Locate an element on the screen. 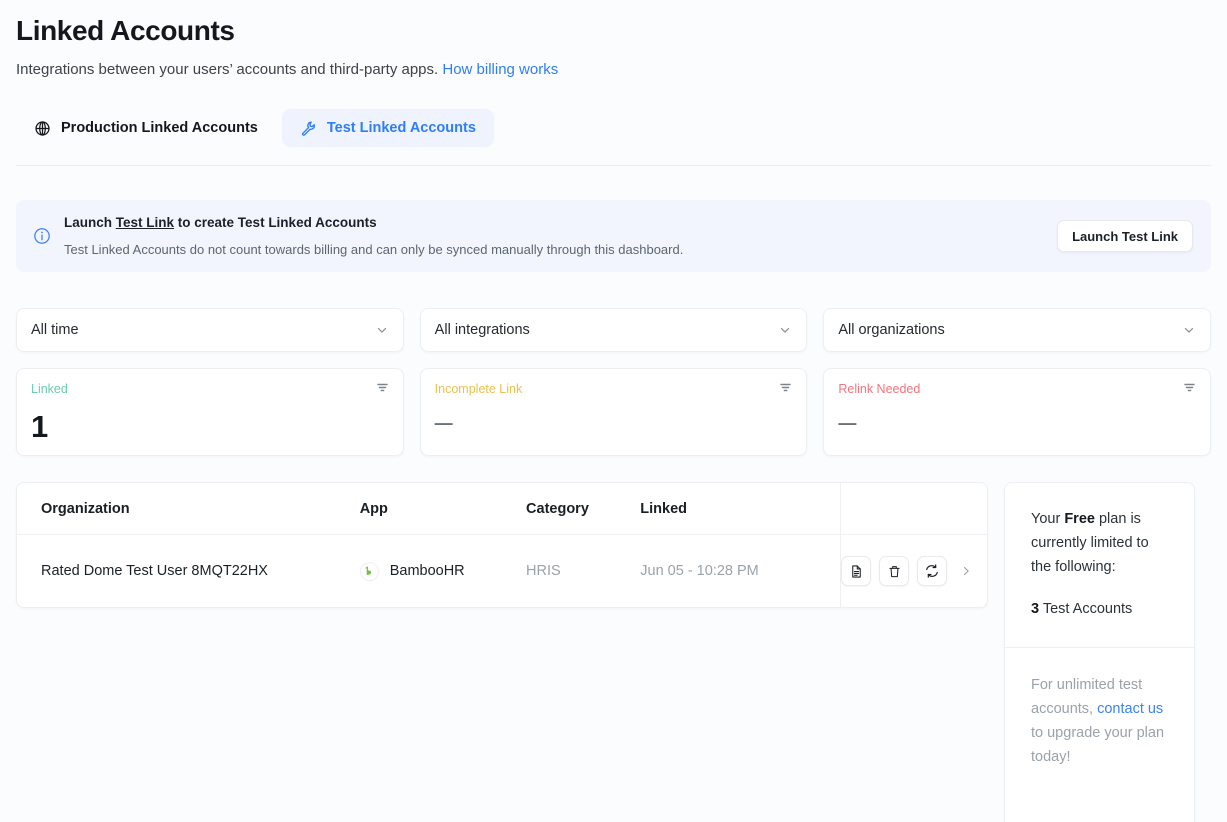  row-actions is located at coordinates (914, 571).